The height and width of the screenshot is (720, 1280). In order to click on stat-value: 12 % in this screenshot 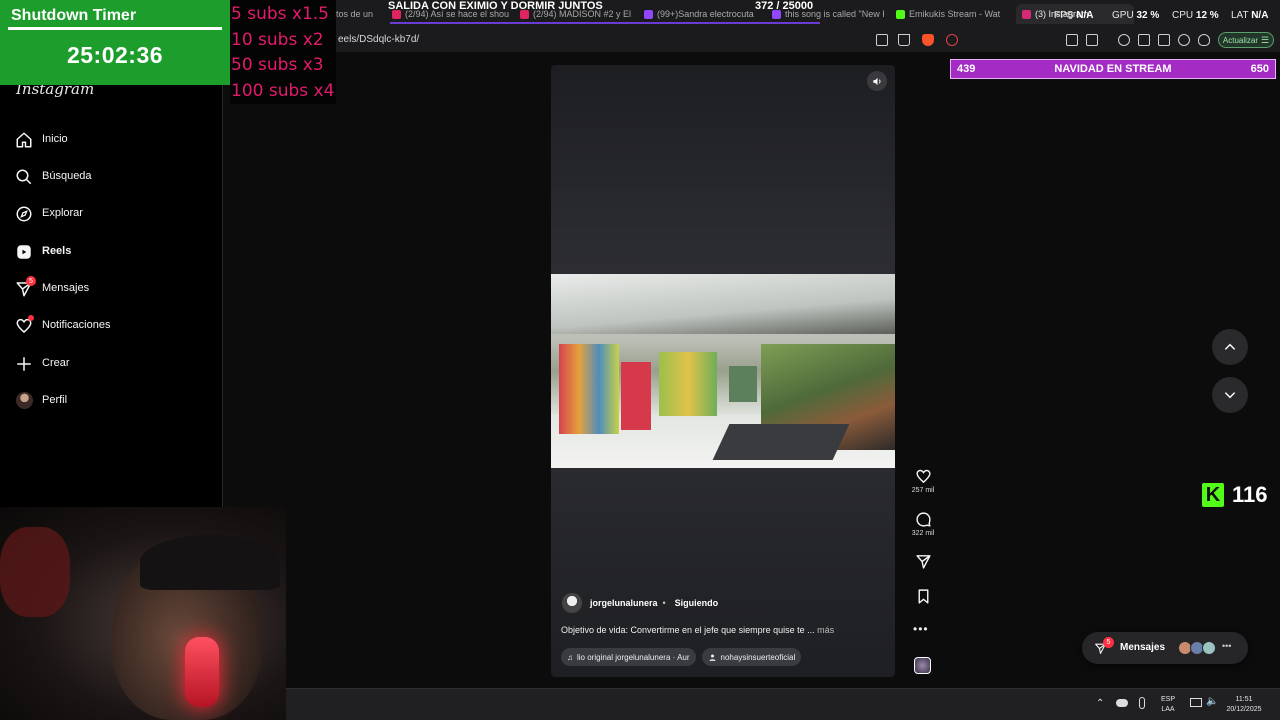, I will do `click(1207, 15)`.